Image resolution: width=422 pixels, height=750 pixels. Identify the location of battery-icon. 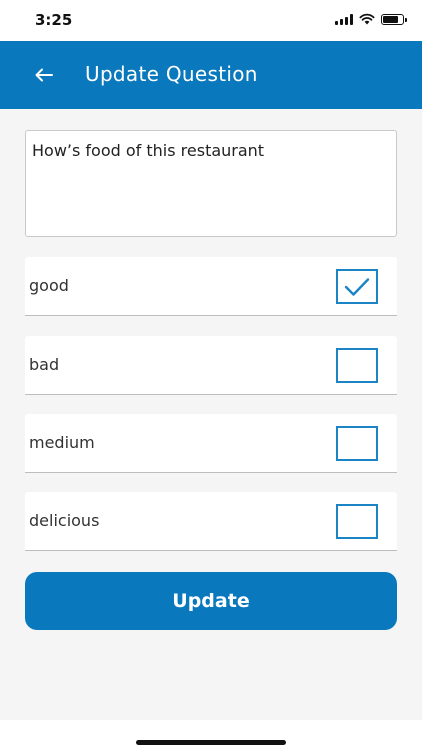
(394, 19).